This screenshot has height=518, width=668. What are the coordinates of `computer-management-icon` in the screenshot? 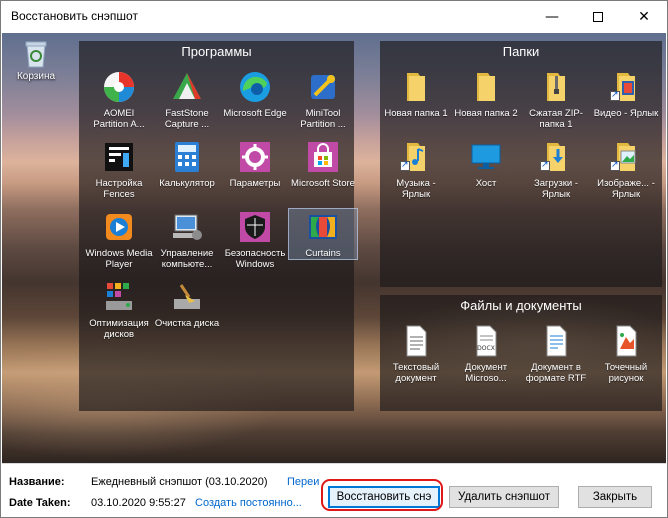 It's located at (187, 227).